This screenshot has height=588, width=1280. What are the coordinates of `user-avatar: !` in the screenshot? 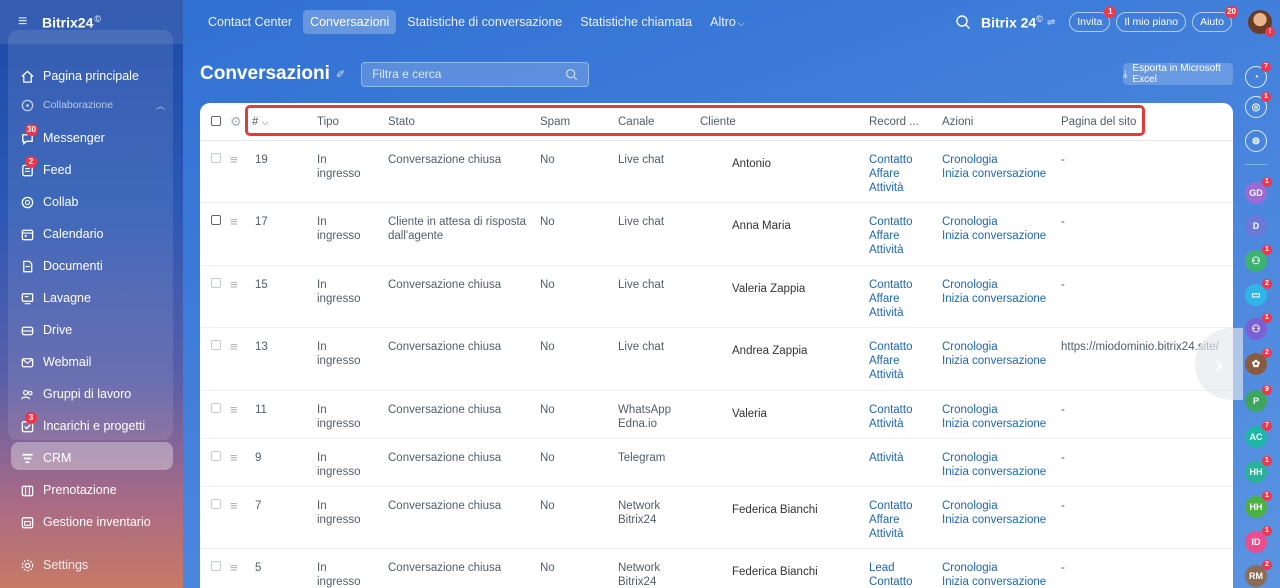 It's located at (1261, 23).